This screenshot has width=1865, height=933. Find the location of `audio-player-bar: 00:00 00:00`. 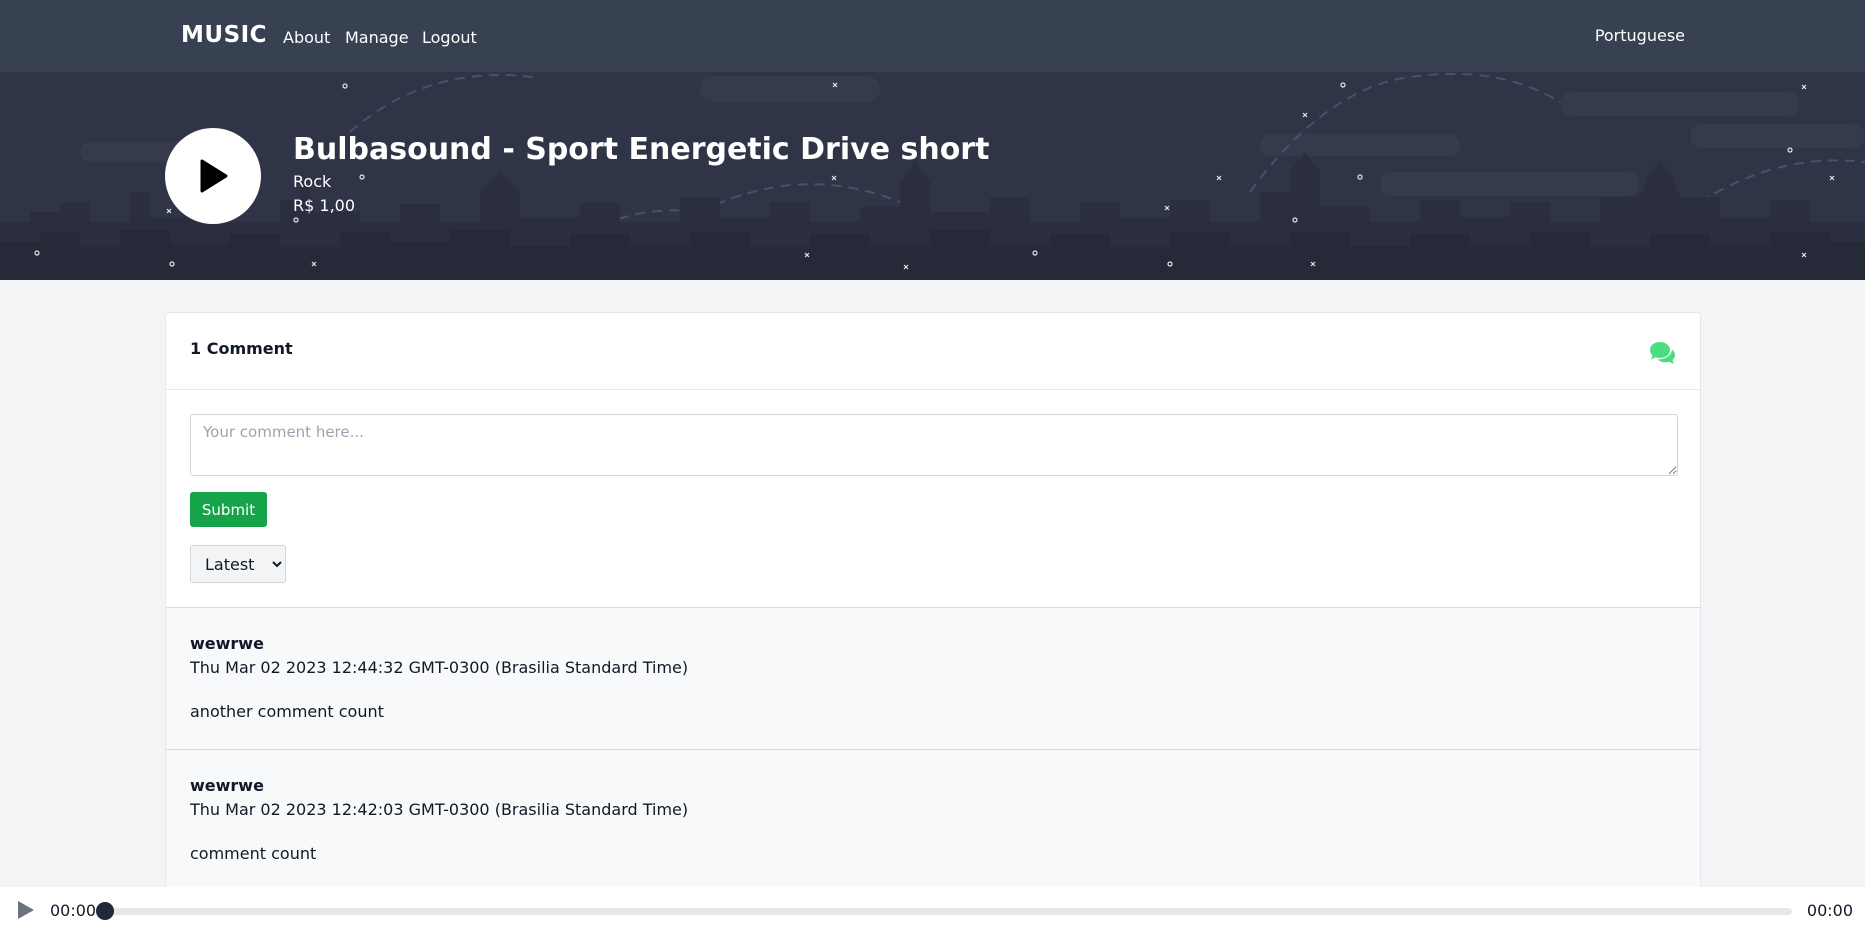

audio-player-bar: 00:00 00:00 is located at coordinates (932, 910).